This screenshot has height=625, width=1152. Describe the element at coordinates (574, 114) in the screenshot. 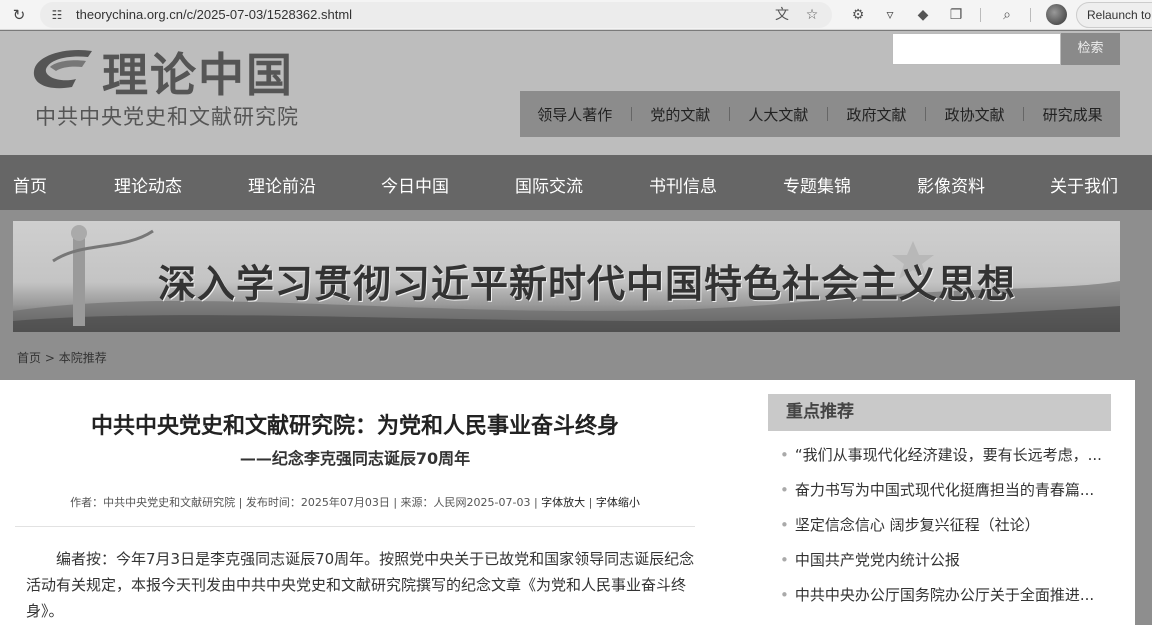

I see `quick-link-leaders-works: 领导人著作` at that location.